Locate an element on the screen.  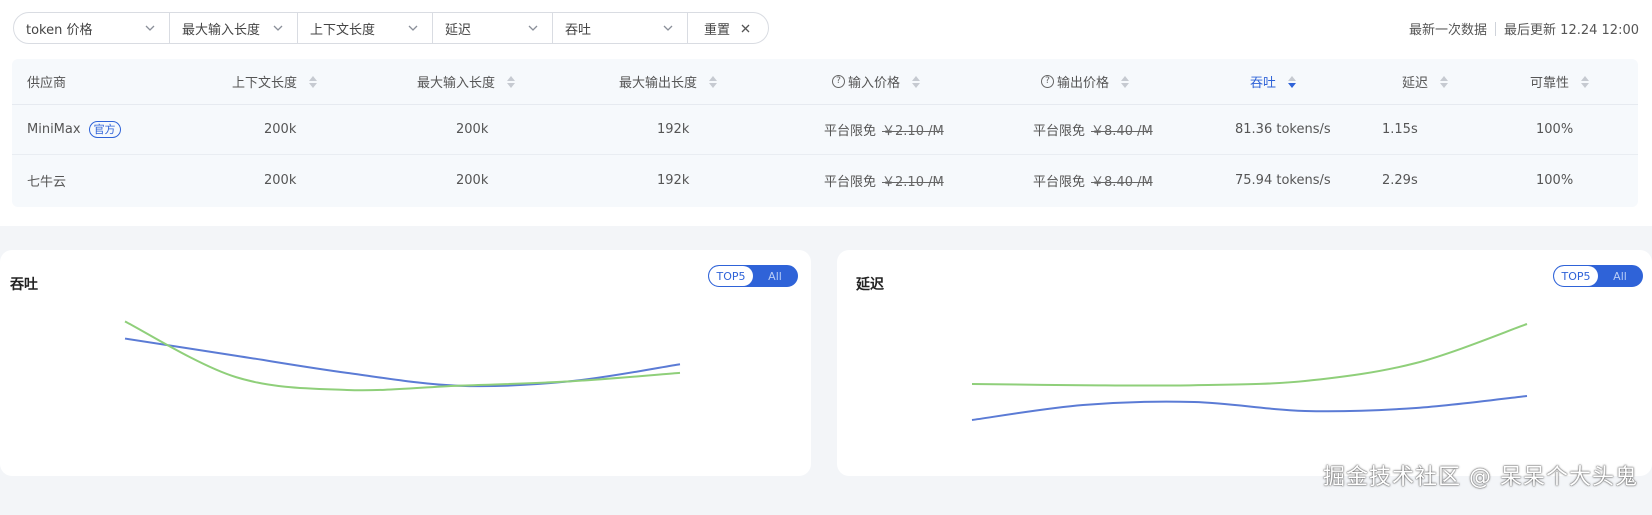
header-label: 输出价格 is located at coordinates (1083, 83).